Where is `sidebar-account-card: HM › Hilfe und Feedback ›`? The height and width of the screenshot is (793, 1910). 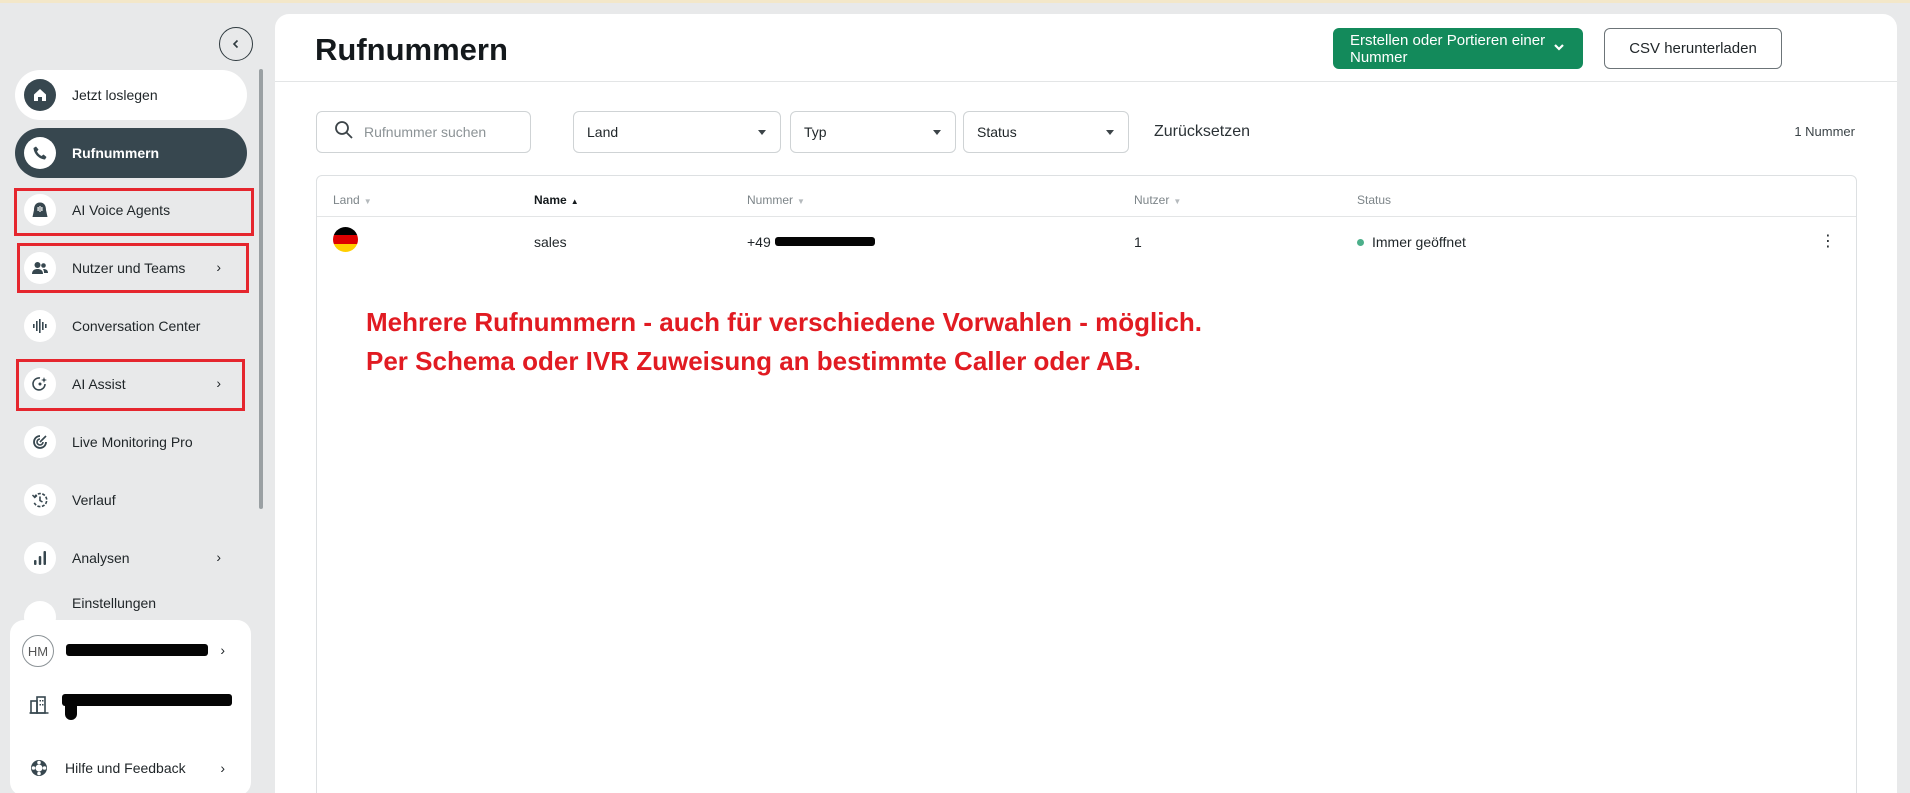 sidebar-account-card: HM › Hilfe und Feedback › is located at coordinates (130, 706).